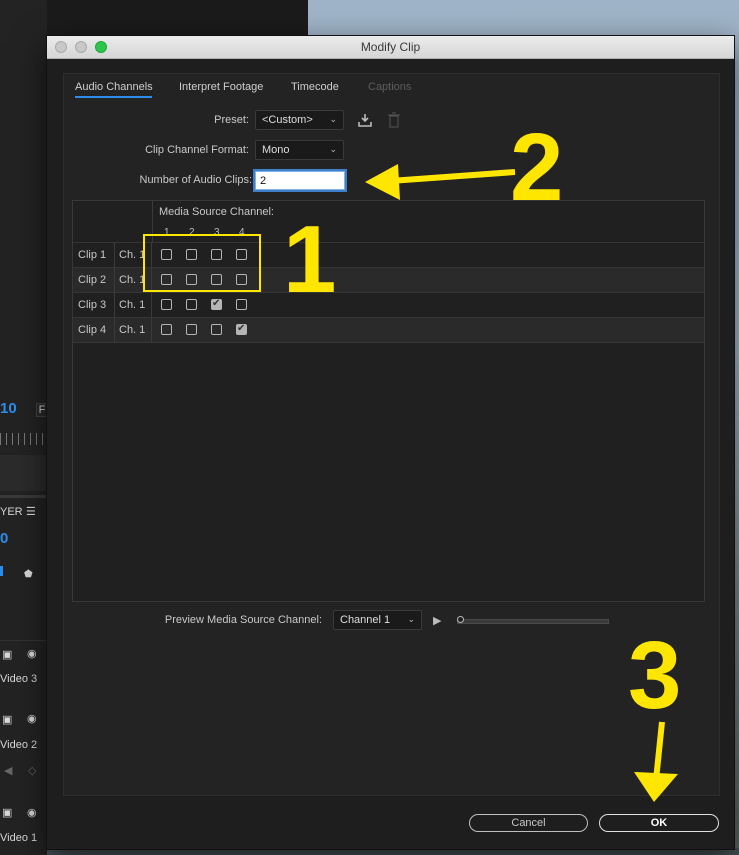  What do you see at coordinates (166, 304) in the screenshot?
I see `channel-checkbox-clip3-ch1` at bounding box center [166, 304].